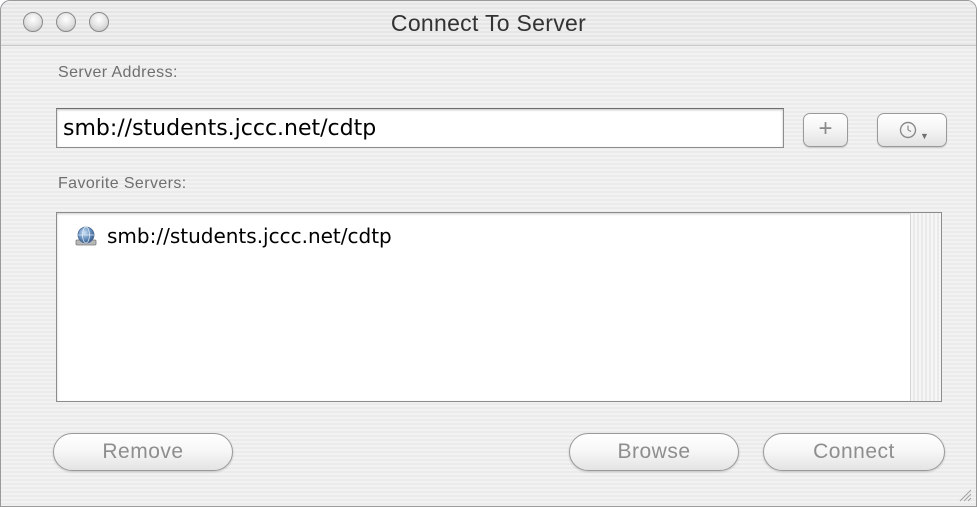 This screenshot has width=977, height=507. What do you see at coordinates (249, 236) in the screenshot?
I see `favorite-server-label: smb://students.jccc.net/cdtp` at bounding box center [249, 236].